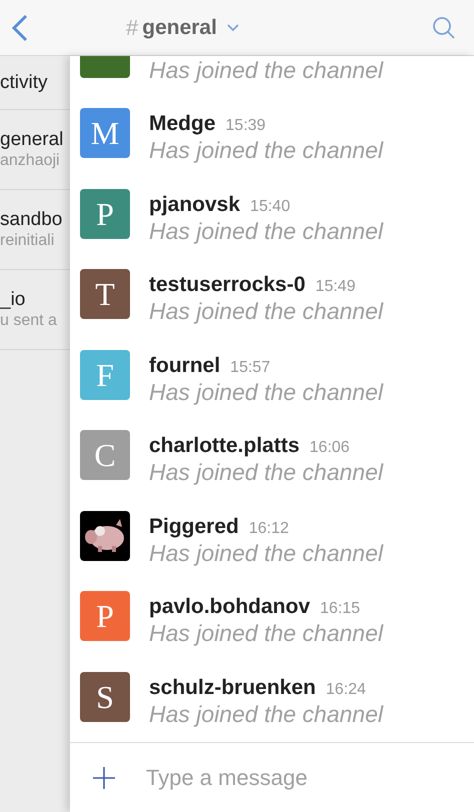  What do you see at coordinates (229, 607) in the screenshot?
I see `user-name: pavlo.bohdanov` at bounding box center [229, 607].